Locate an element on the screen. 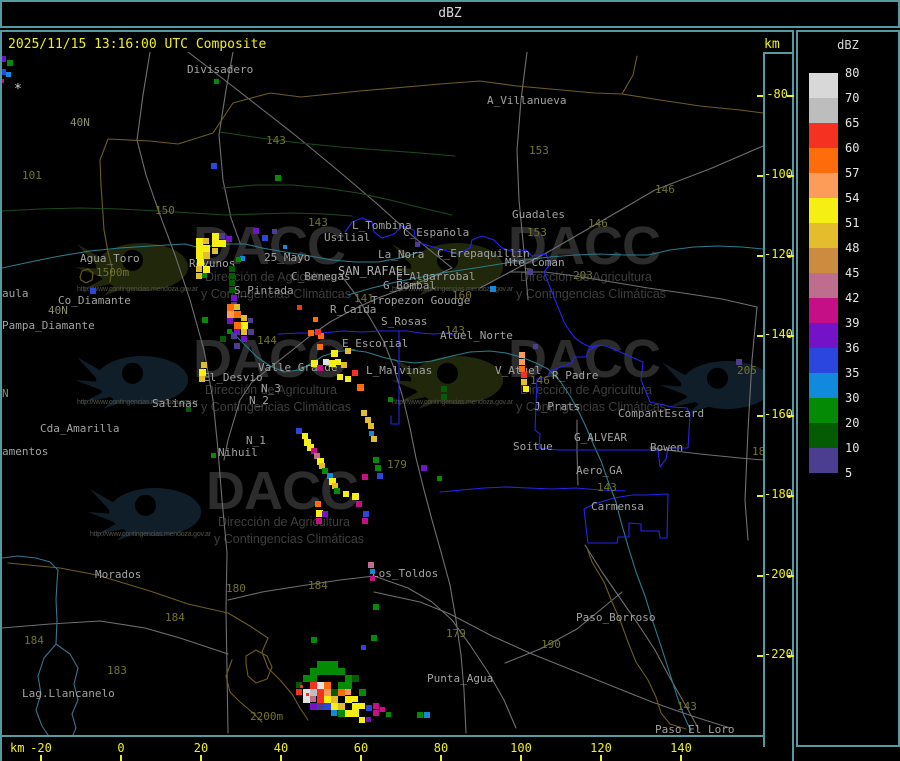 The height and width of the screenshot is (761, 900). legend-value-label: 51 is located at coordinates (852, 223).